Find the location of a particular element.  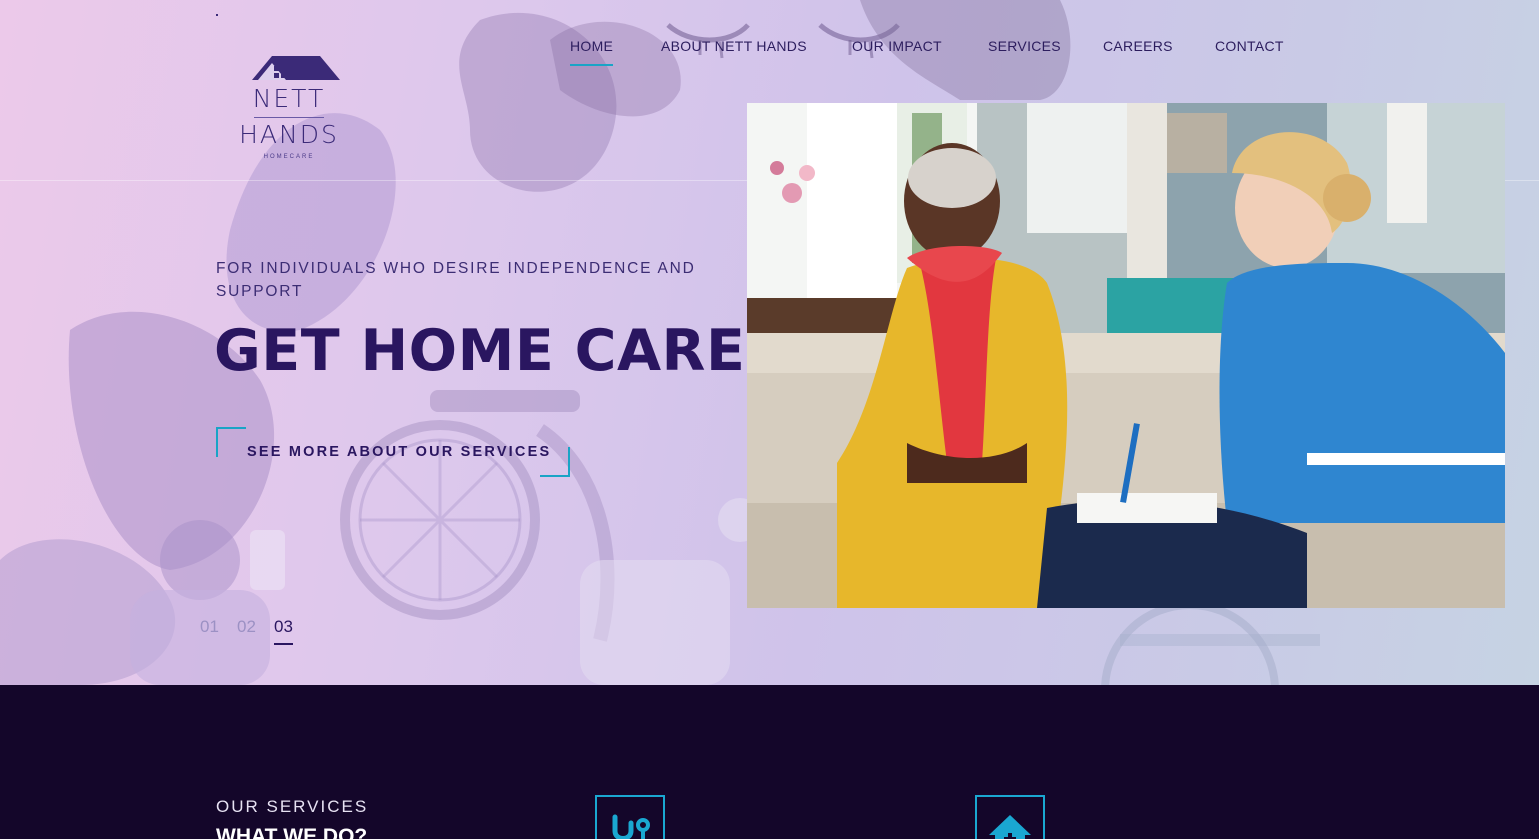

see-services-button: SEE MORE ABOUT OUR SERVICES is located at coordinates (393, 452).